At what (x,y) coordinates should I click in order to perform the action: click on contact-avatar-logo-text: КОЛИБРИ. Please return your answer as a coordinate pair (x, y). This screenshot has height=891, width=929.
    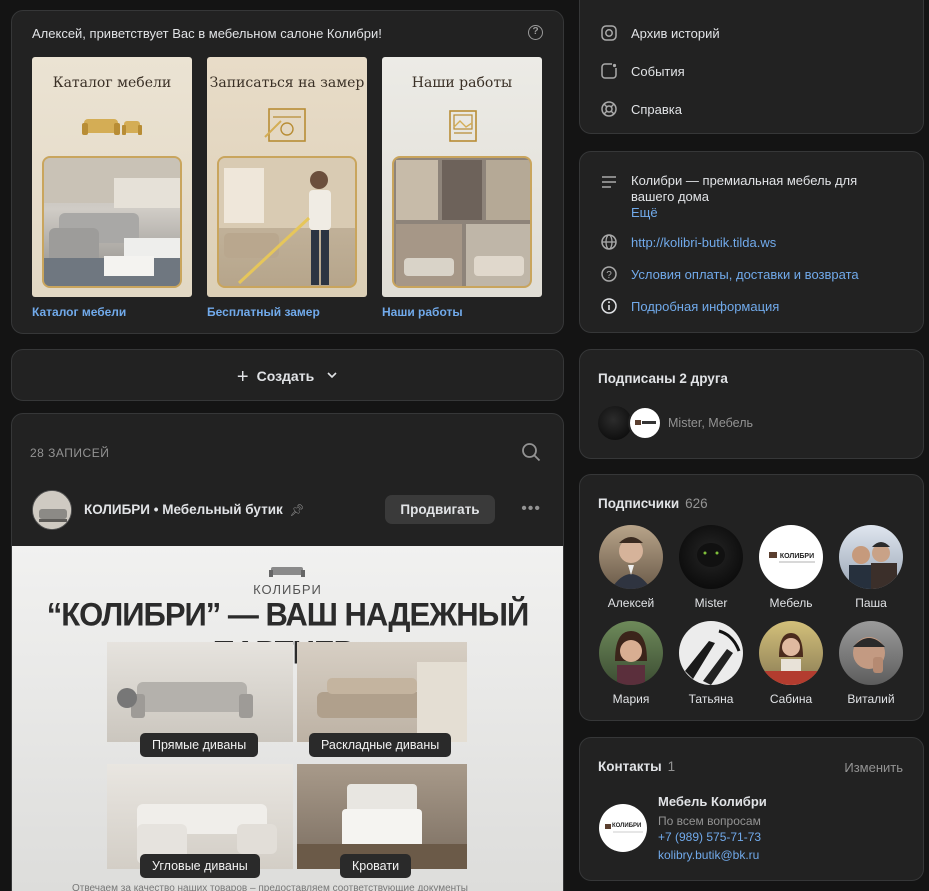
    Looking at the image, I should click on (627, 826).